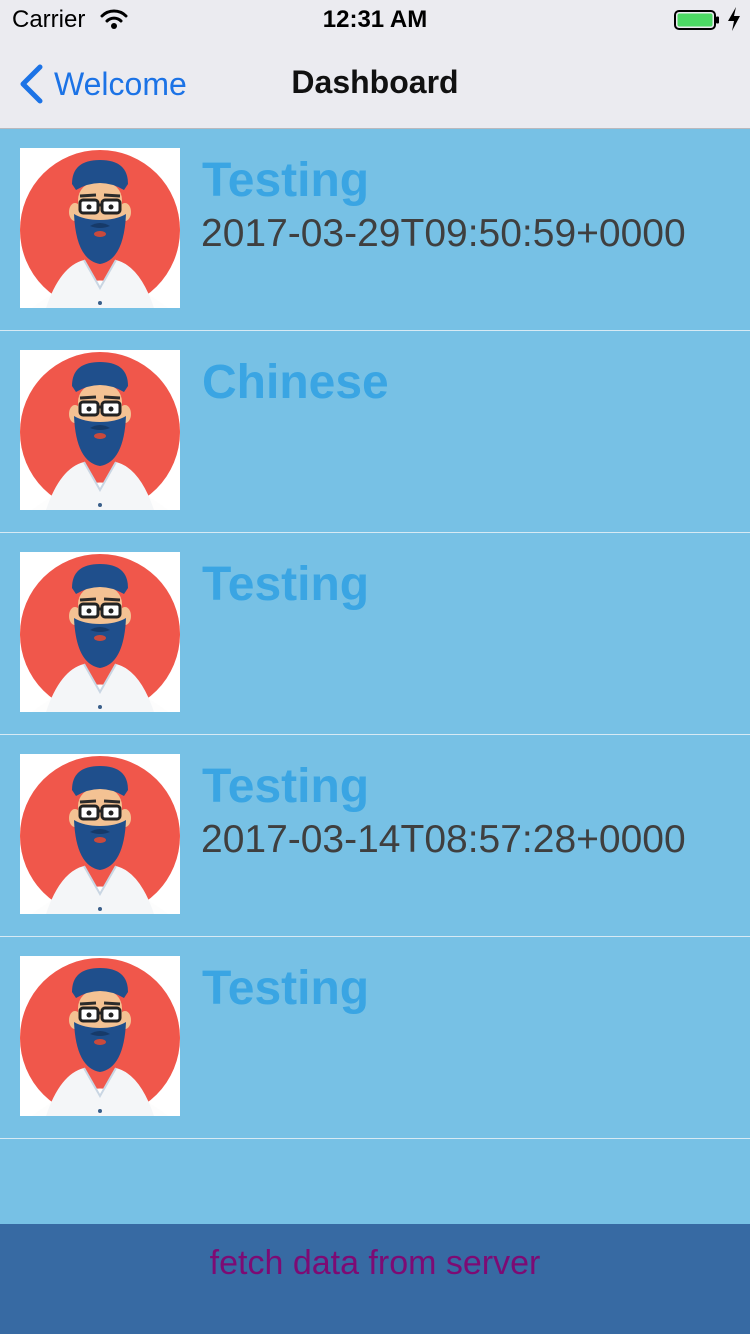 This screenshot has height=1334, width=750. I want to click on row-title: Chinese, so click(295, 382).